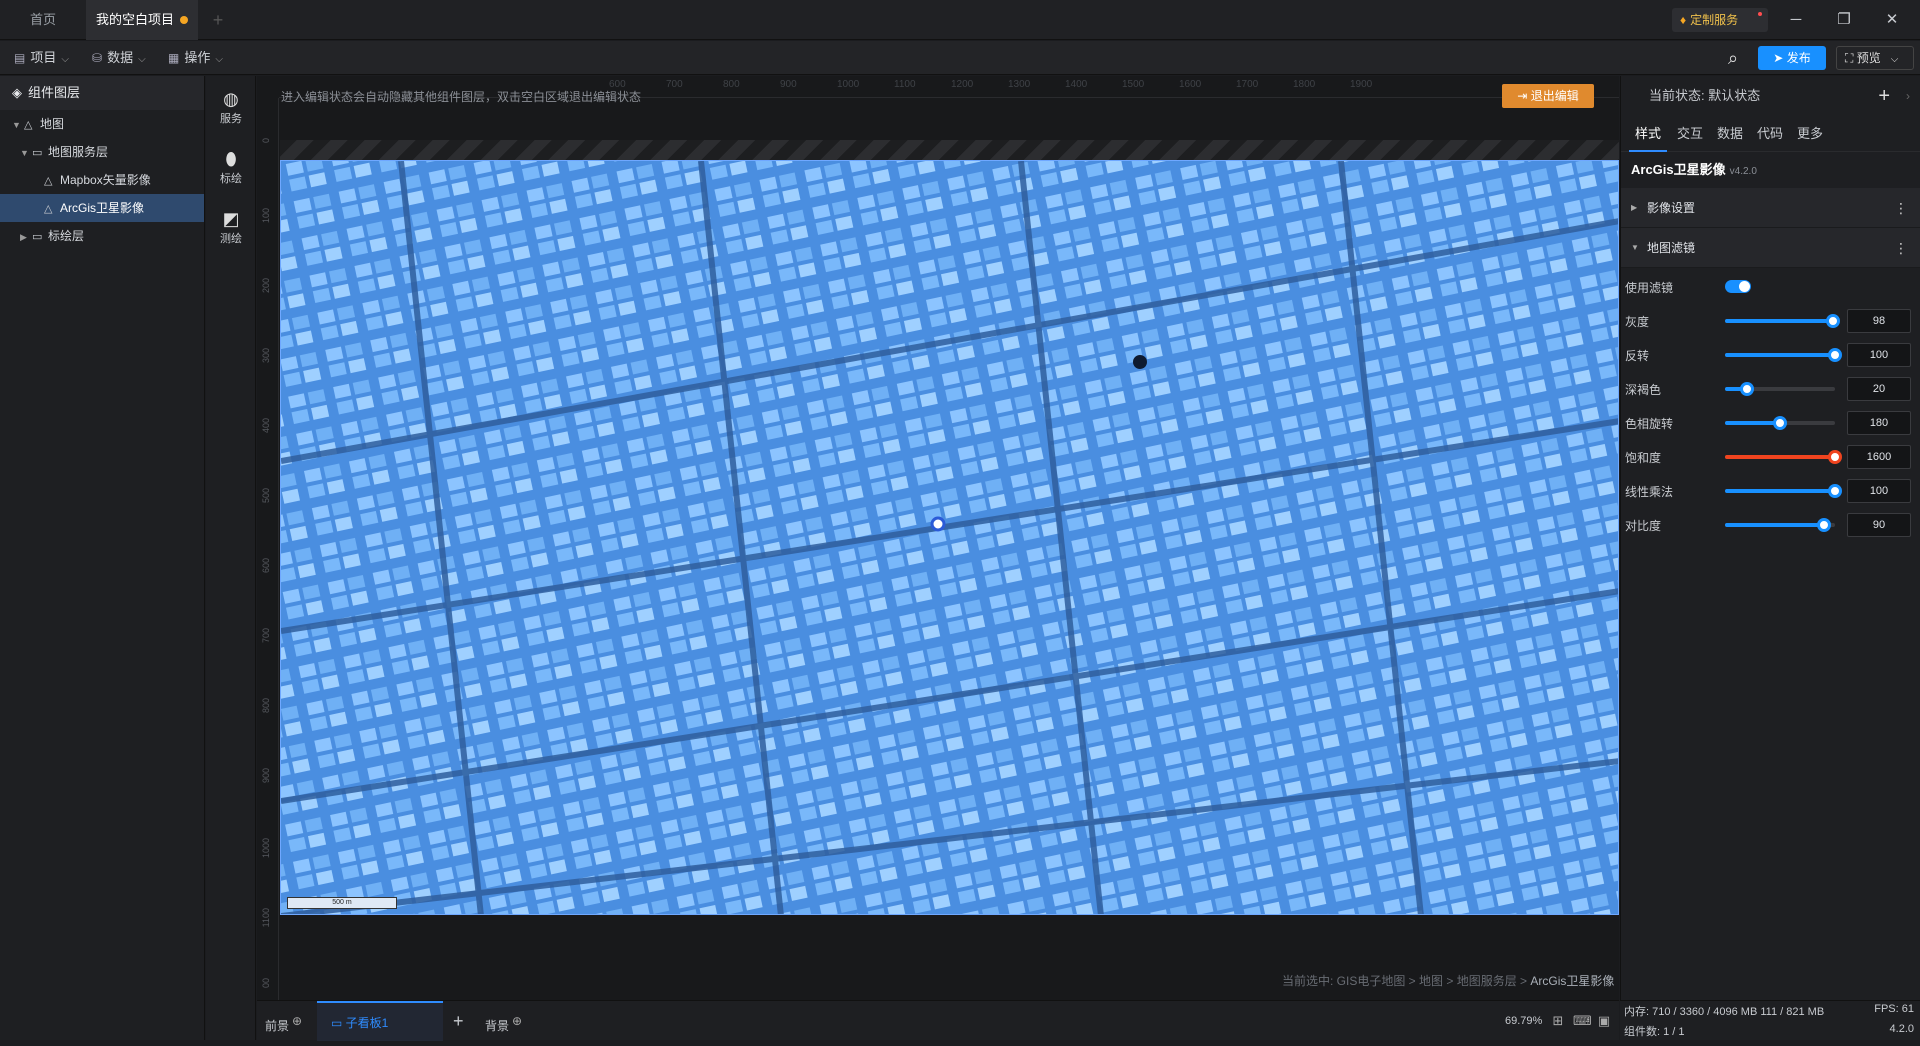 The image size is (1920, 1046). What do you see at coordinates (102, 124) in the screenshot?
I see `tree-item-map: ▼ △ 地图` at bounding box center [102, 124].